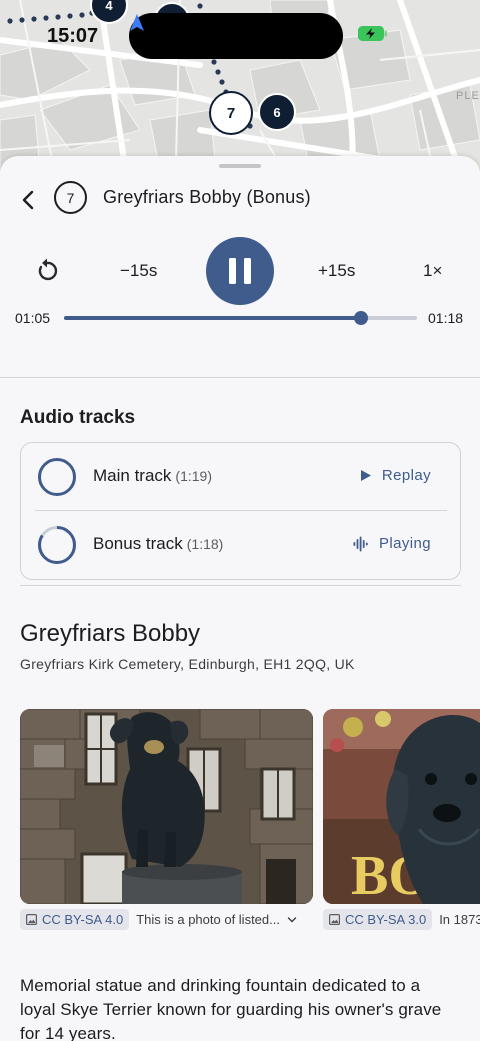  I want to click on map-stop-marker: 6, so click(277, 112).